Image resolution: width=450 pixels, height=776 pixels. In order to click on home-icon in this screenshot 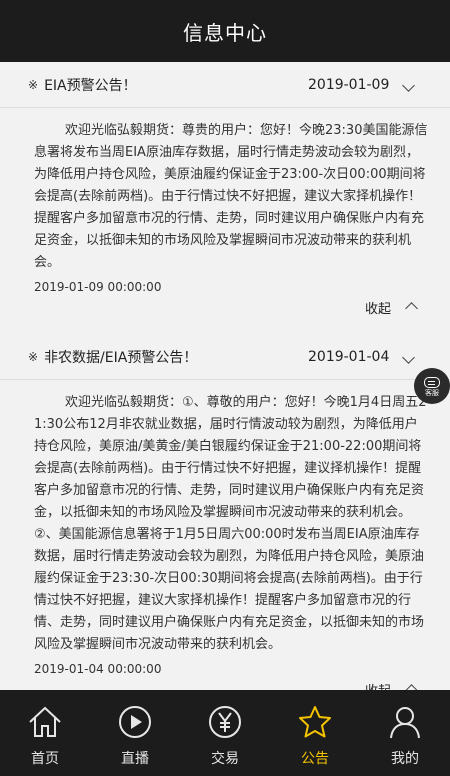, I will do `click(45, 721)`.